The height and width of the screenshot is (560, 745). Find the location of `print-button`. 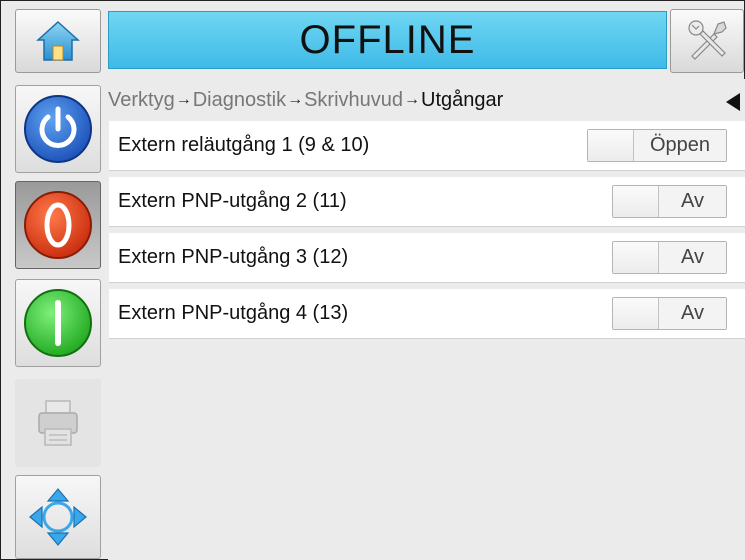

print-button is located at coordinates (58, 423).